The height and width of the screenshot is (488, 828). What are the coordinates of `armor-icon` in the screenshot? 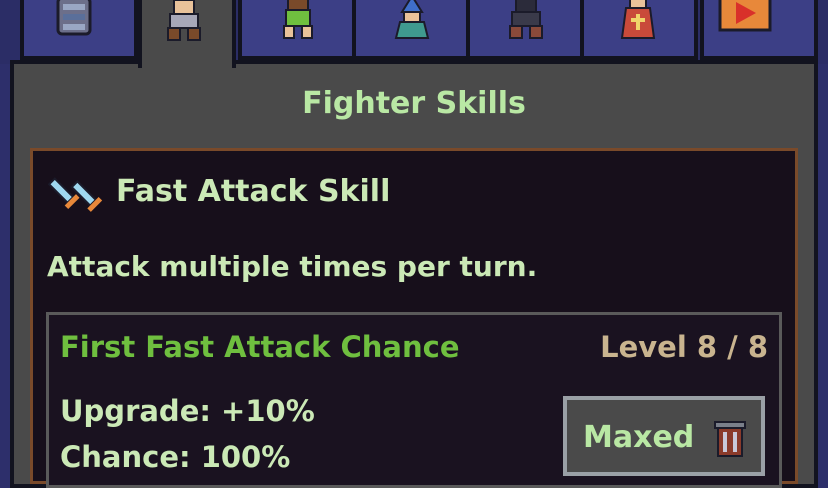 It's located at (74, 18).